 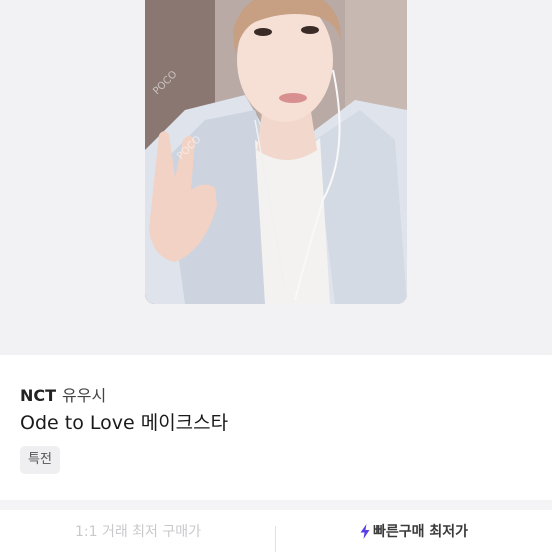 I want to click on lightning-icon, so click(x=365, y=531).